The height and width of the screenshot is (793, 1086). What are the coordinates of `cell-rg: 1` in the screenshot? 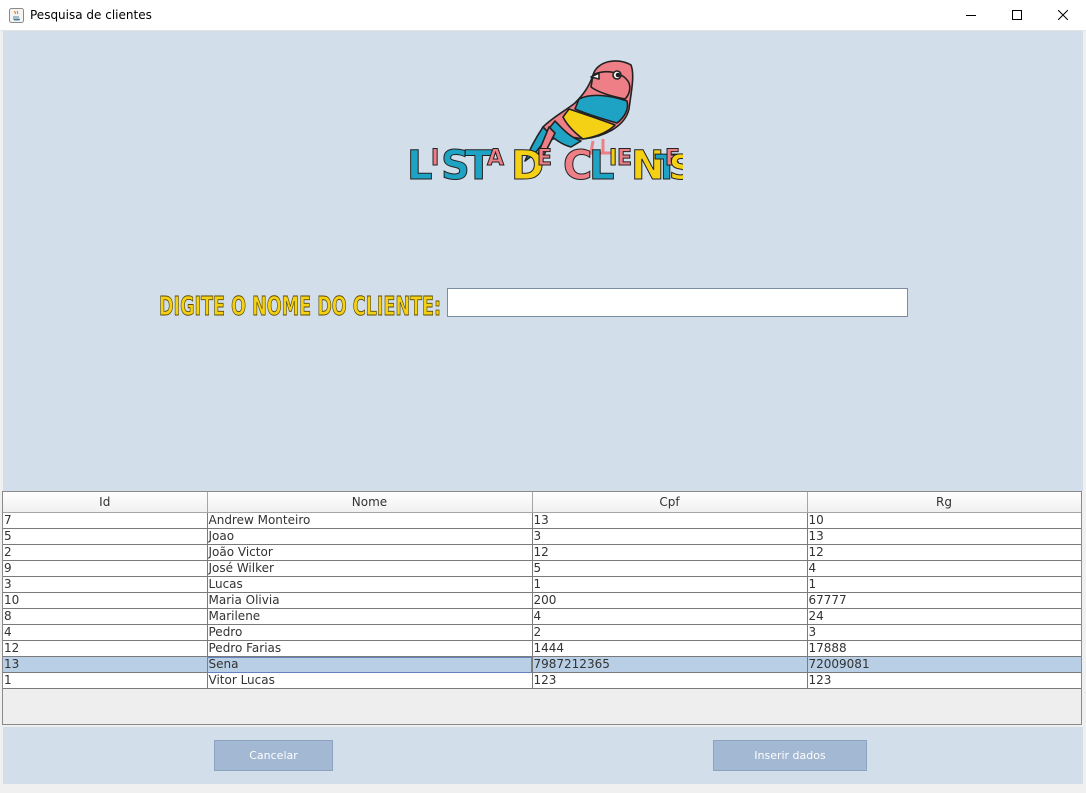 It's located at (944, 584).